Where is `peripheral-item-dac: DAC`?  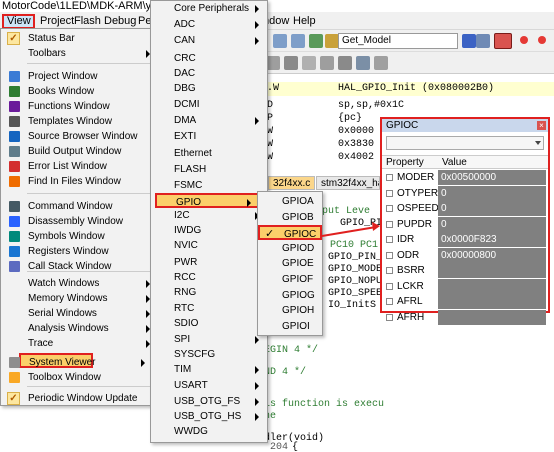 peripheral-item-dac: DAC is located at coordinates (209, 73).